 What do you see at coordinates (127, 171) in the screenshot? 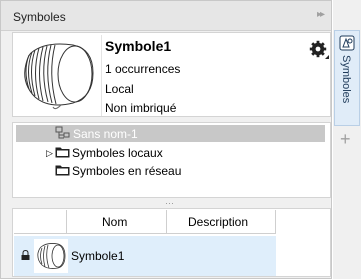
I see `tree-item-label: Symboles en réseau` at bounding box center [127, 171].